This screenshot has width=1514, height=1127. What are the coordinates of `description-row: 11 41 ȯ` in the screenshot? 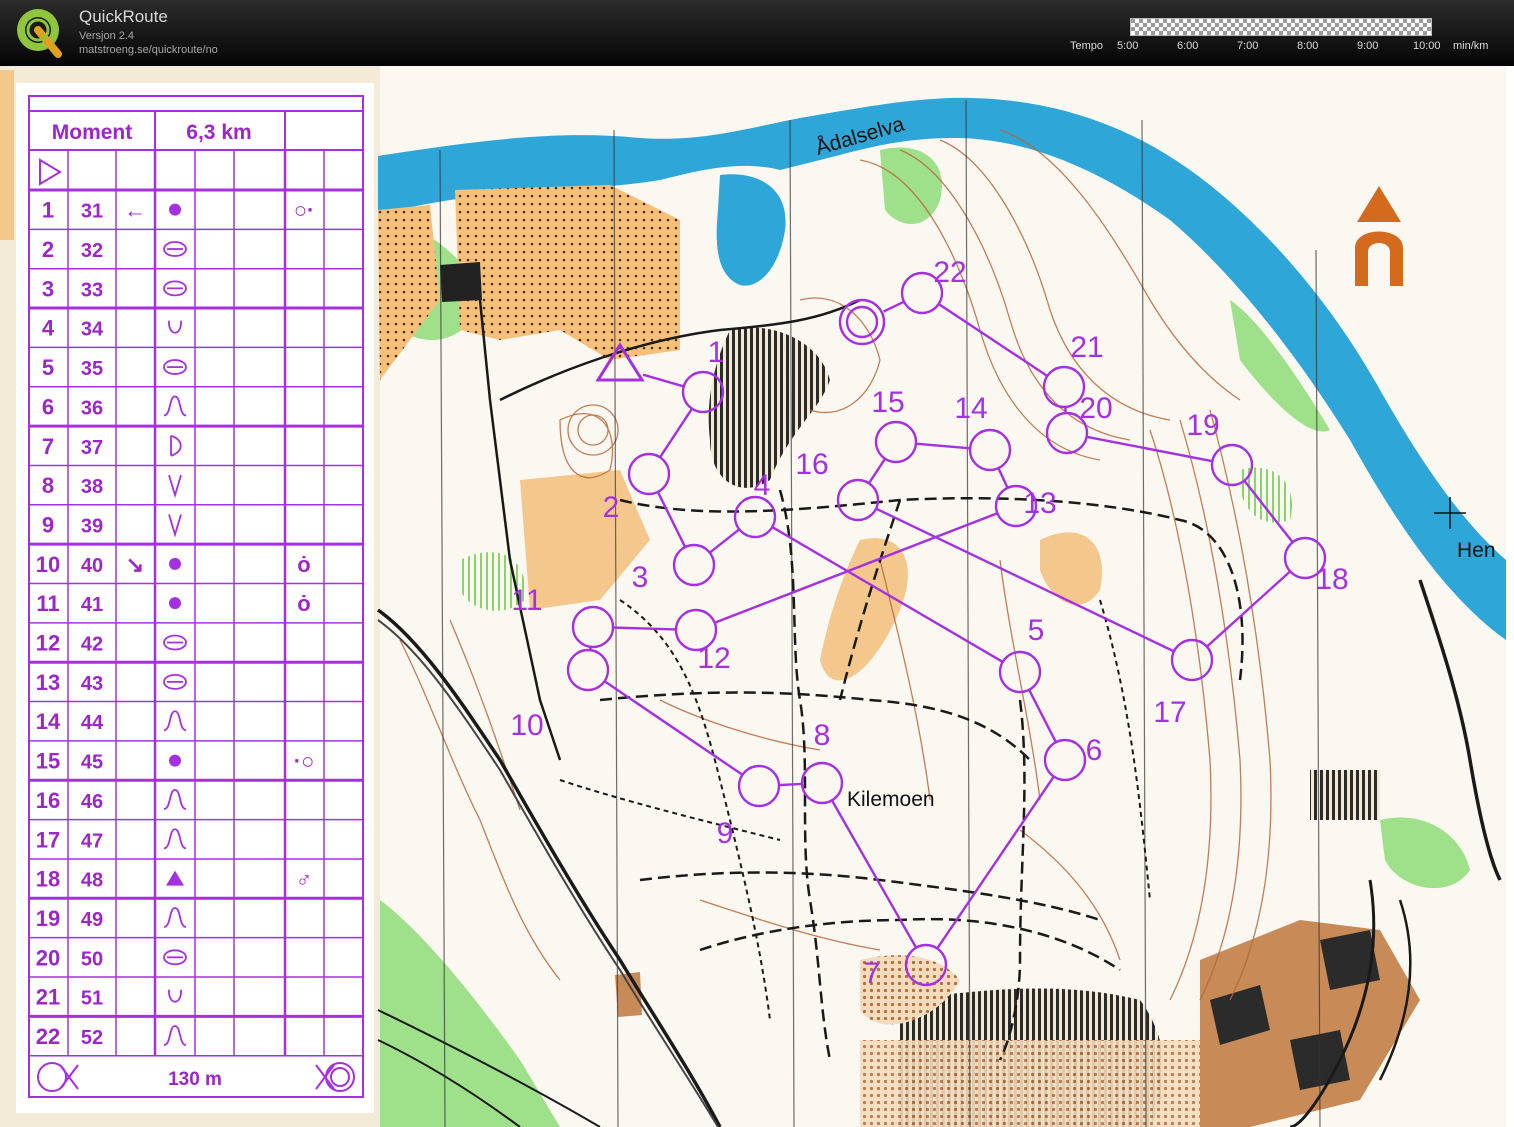 It's located at (173, 603).